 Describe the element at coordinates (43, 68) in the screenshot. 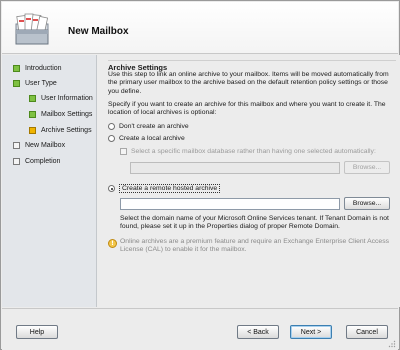

I see `sidebar-item-label: Introduction` at that location.